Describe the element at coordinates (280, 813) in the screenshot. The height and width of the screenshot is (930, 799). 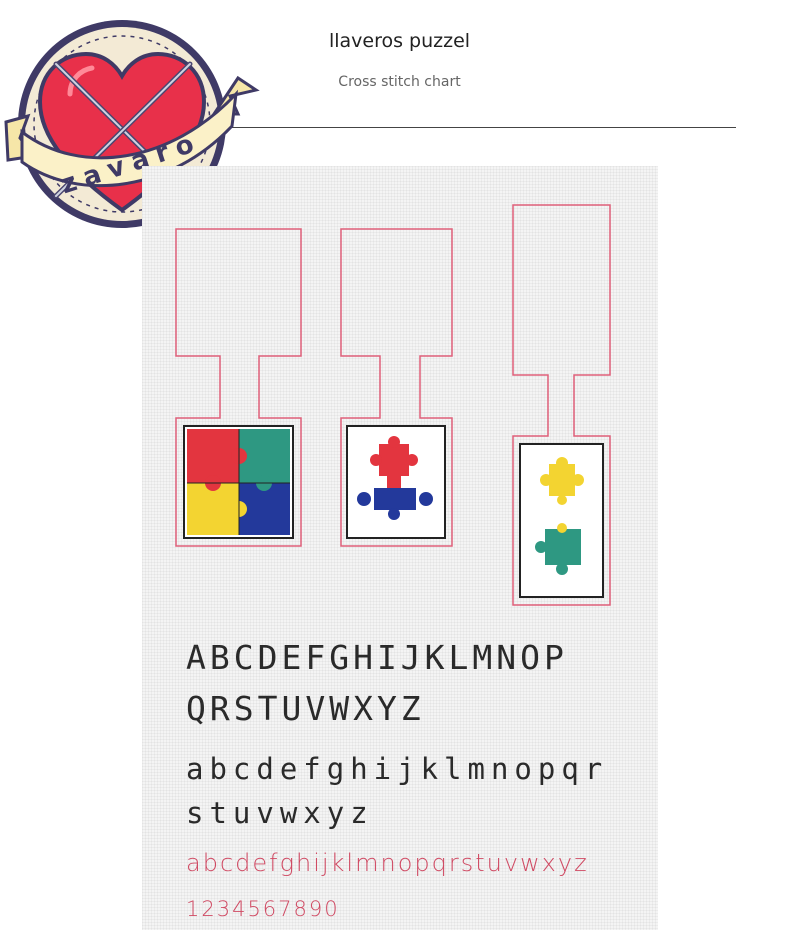
I see `lowercase-alphabet-row-2: stuvwxyz` at that location.